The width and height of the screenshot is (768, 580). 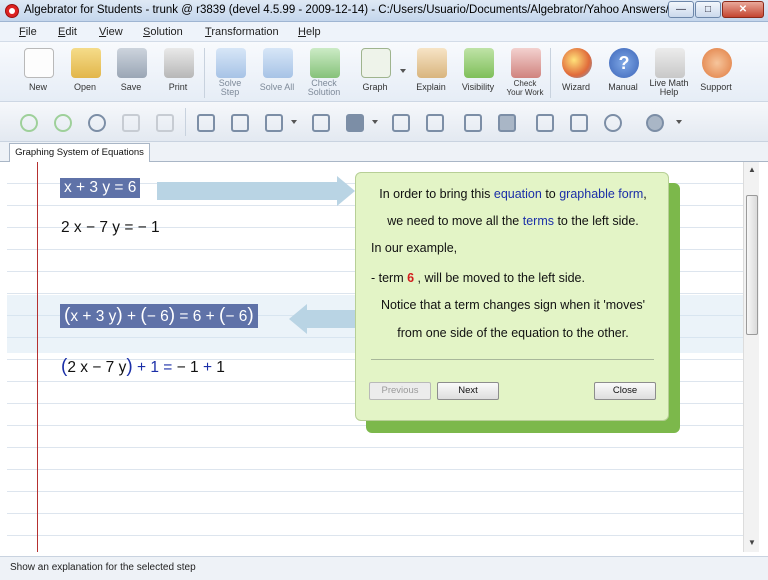 What do you see at coordinates (624, 63) in the screenshot?
I see `help-manual-icon: ?` at bounding box center [624, 63].